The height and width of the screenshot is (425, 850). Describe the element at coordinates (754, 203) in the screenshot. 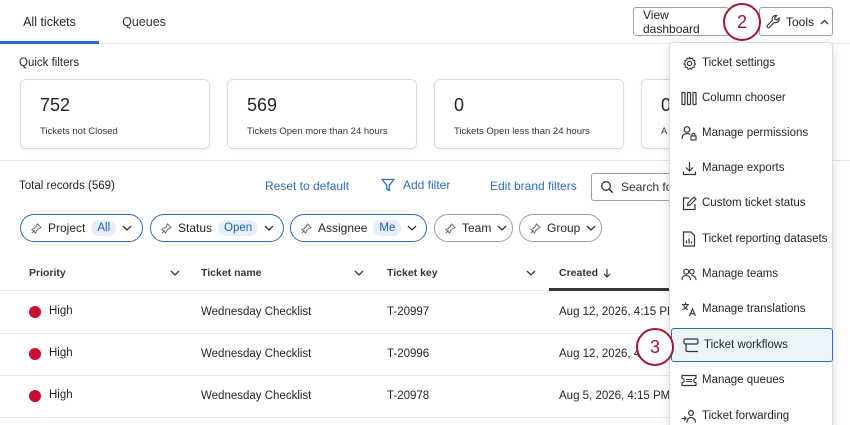

I see `menu-item-label: Custom ticket status` at that location.